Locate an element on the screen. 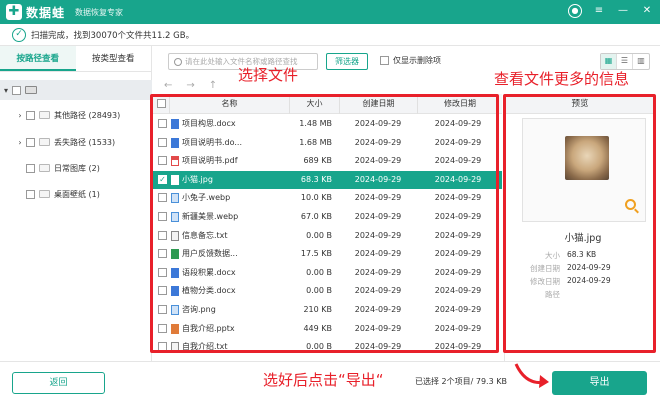 The width and height of the screenshot is (660, 401). deleted-only-toggle: 仅显示删除项 is located at coordinates (410, 60).